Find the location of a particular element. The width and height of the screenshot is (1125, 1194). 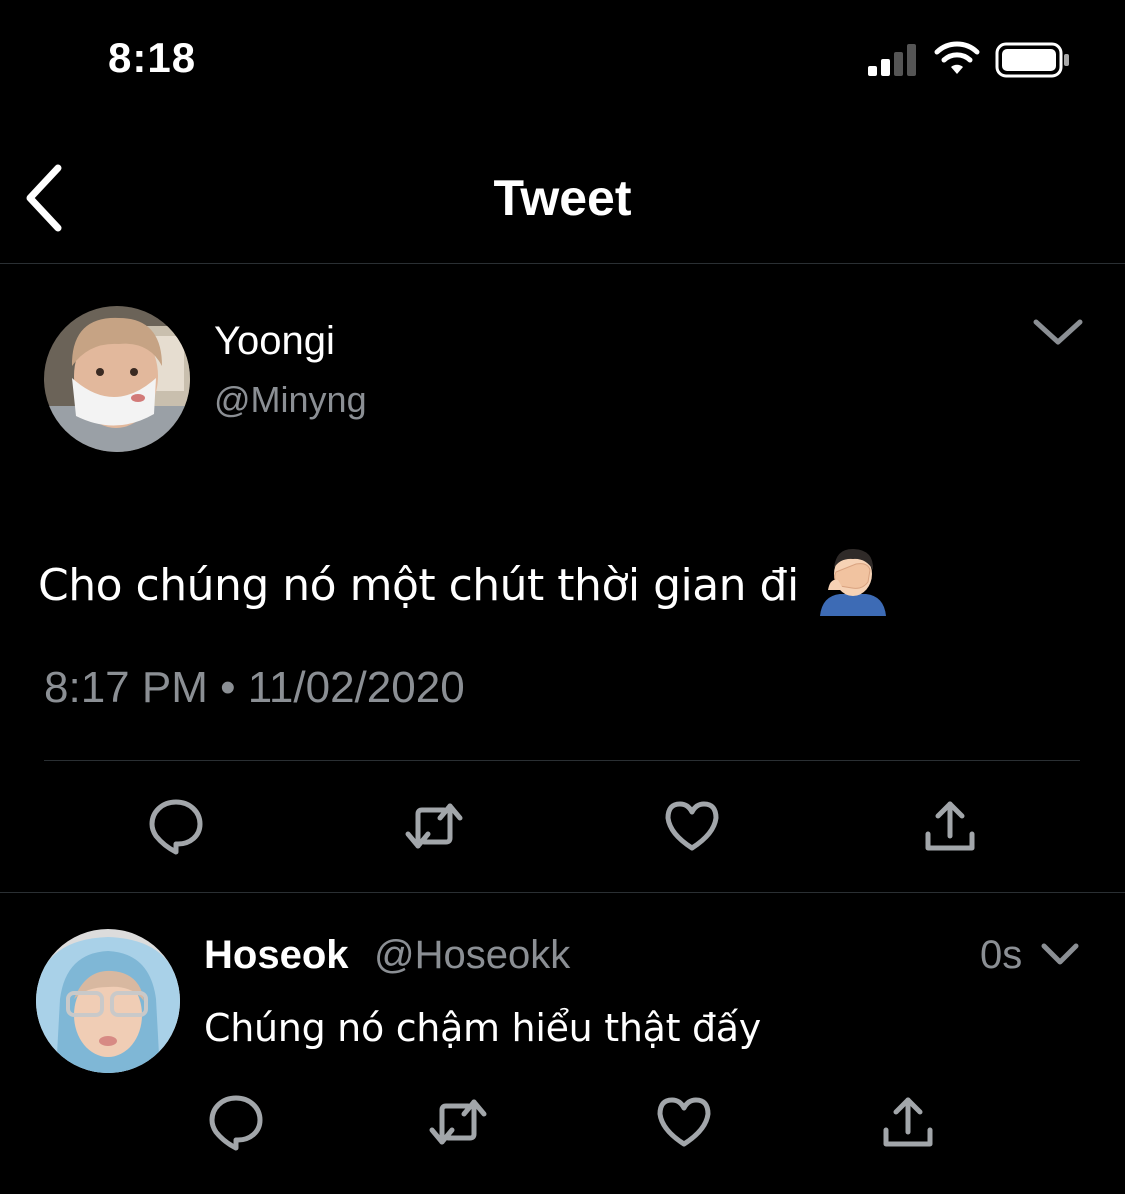

battery-icon is located at coordinates (1032, 60).